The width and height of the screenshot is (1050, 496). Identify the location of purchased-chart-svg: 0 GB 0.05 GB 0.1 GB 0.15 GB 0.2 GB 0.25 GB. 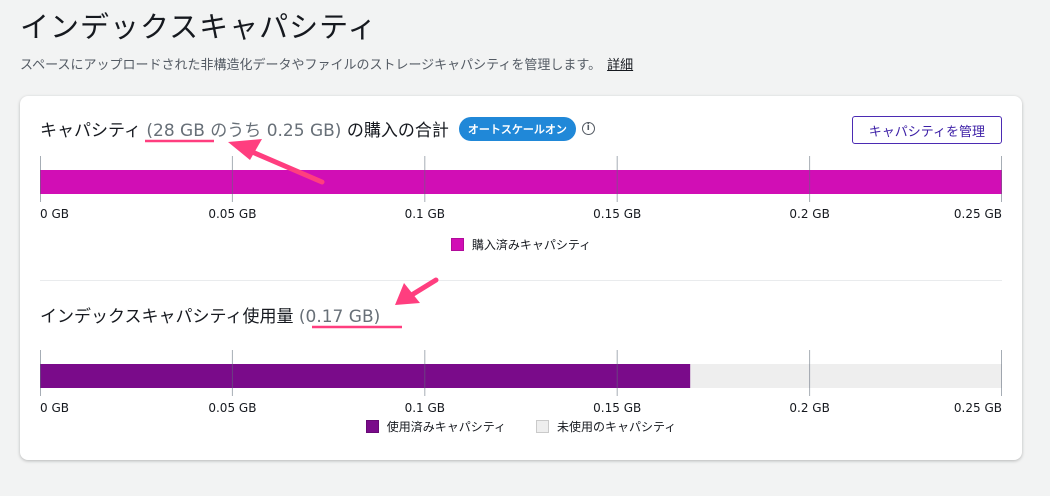
(521, 188).